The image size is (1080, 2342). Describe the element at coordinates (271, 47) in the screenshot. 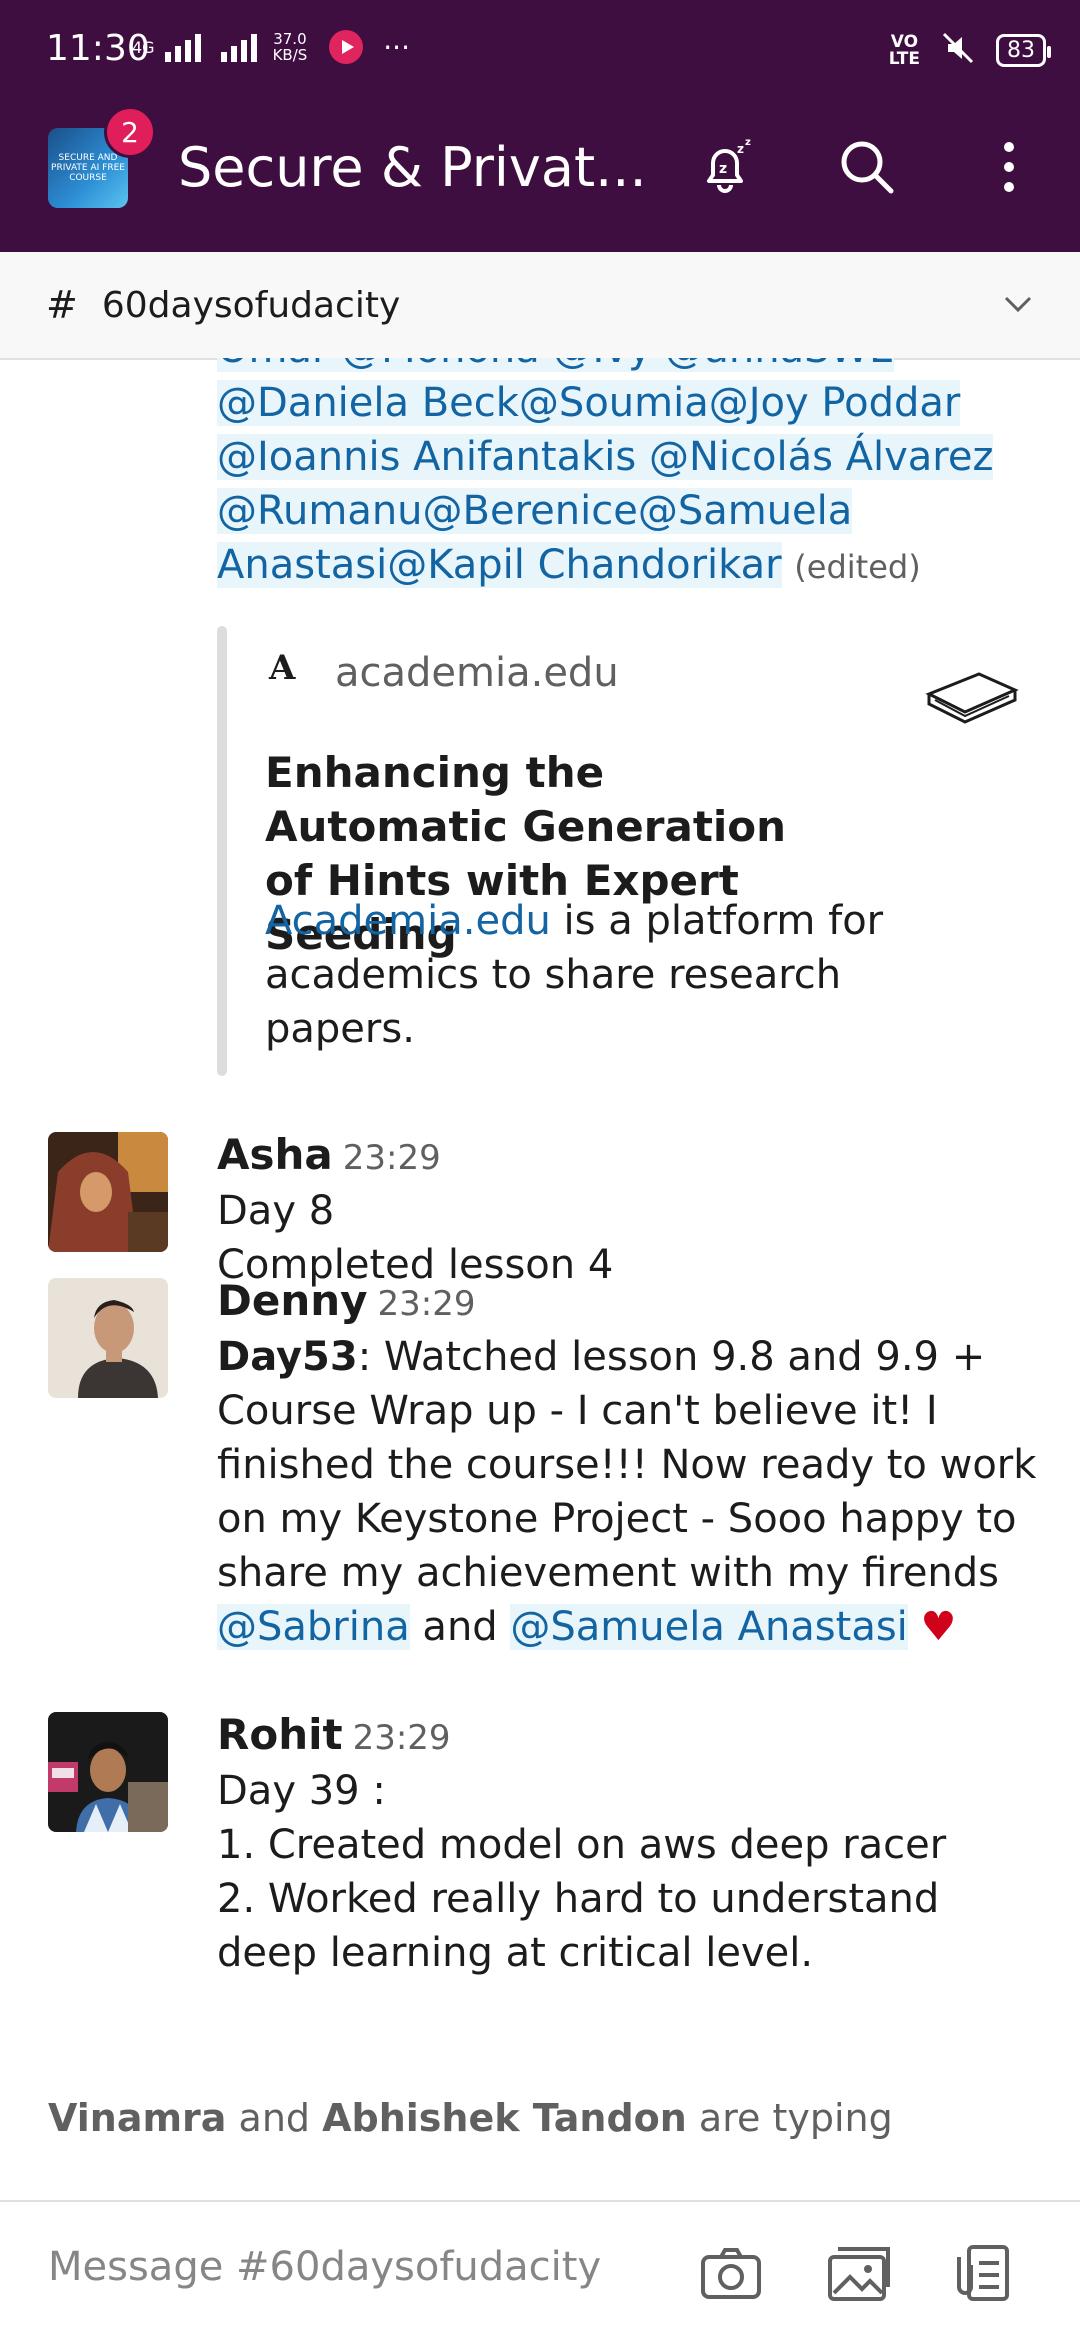

I see `status-indicators: 4G 37.0 KB/S ···` at that location.